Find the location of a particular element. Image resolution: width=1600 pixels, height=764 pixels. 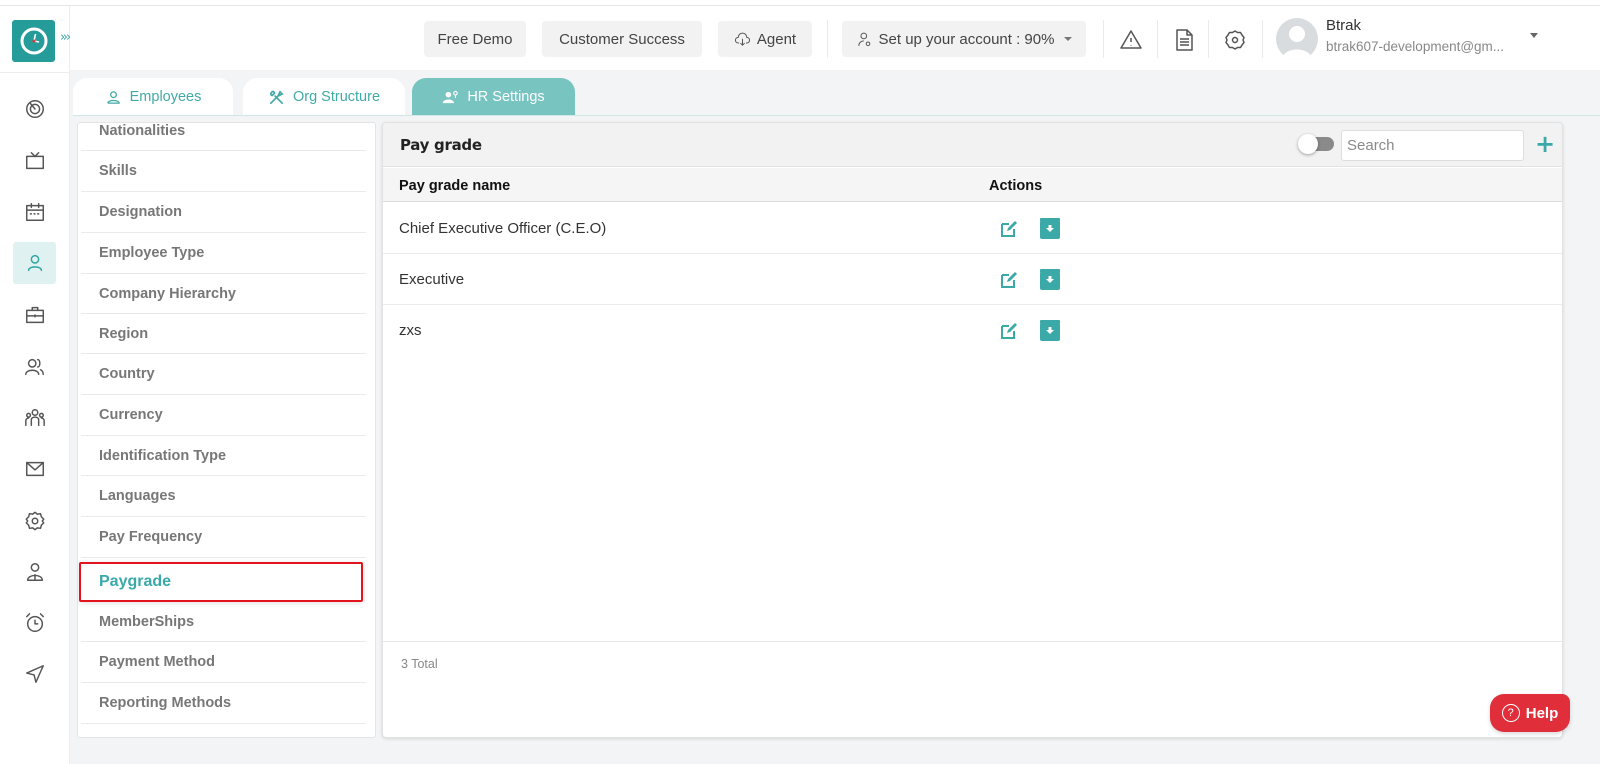

menu-item-memberships: MemberShips is located at coordinates (223, 622).